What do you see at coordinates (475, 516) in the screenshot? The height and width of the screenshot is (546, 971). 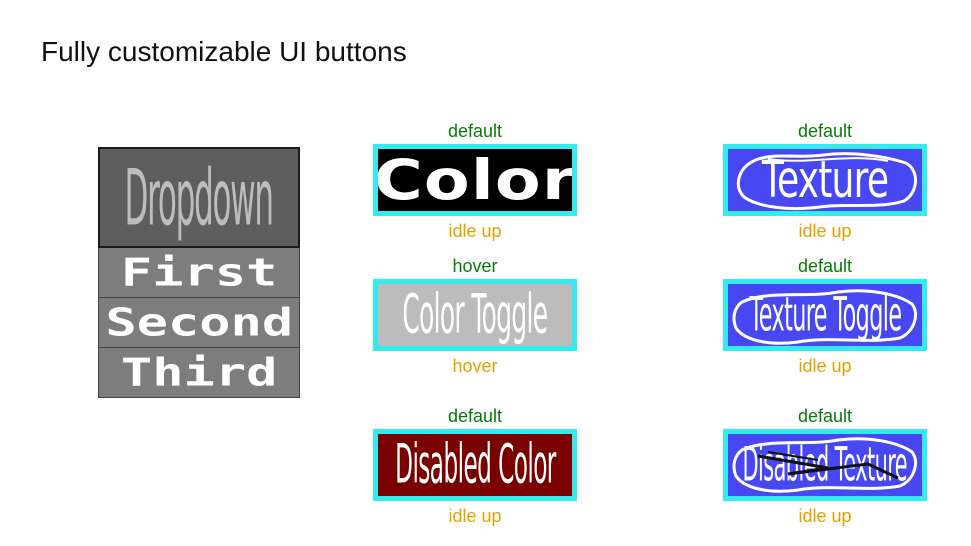 I see `disabled-color-button-substate: idle up` at bounding box center [475, 516].